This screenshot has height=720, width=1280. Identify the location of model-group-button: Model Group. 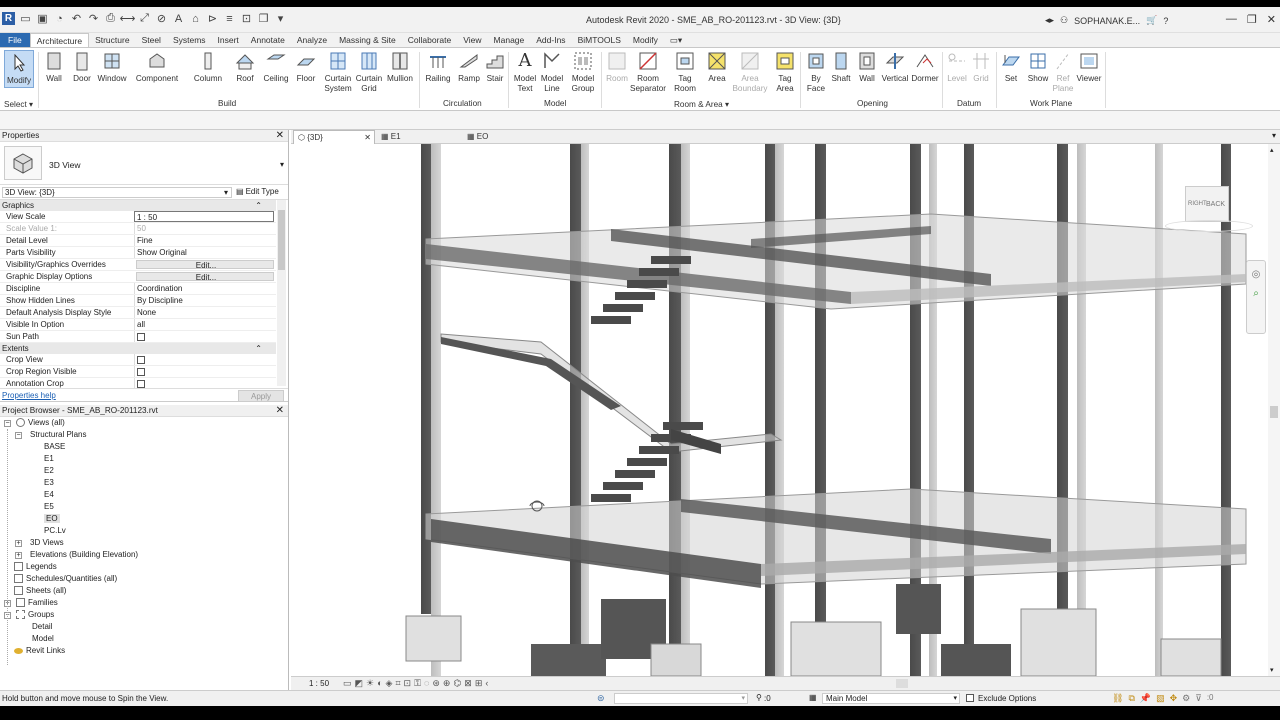
(583, 72).